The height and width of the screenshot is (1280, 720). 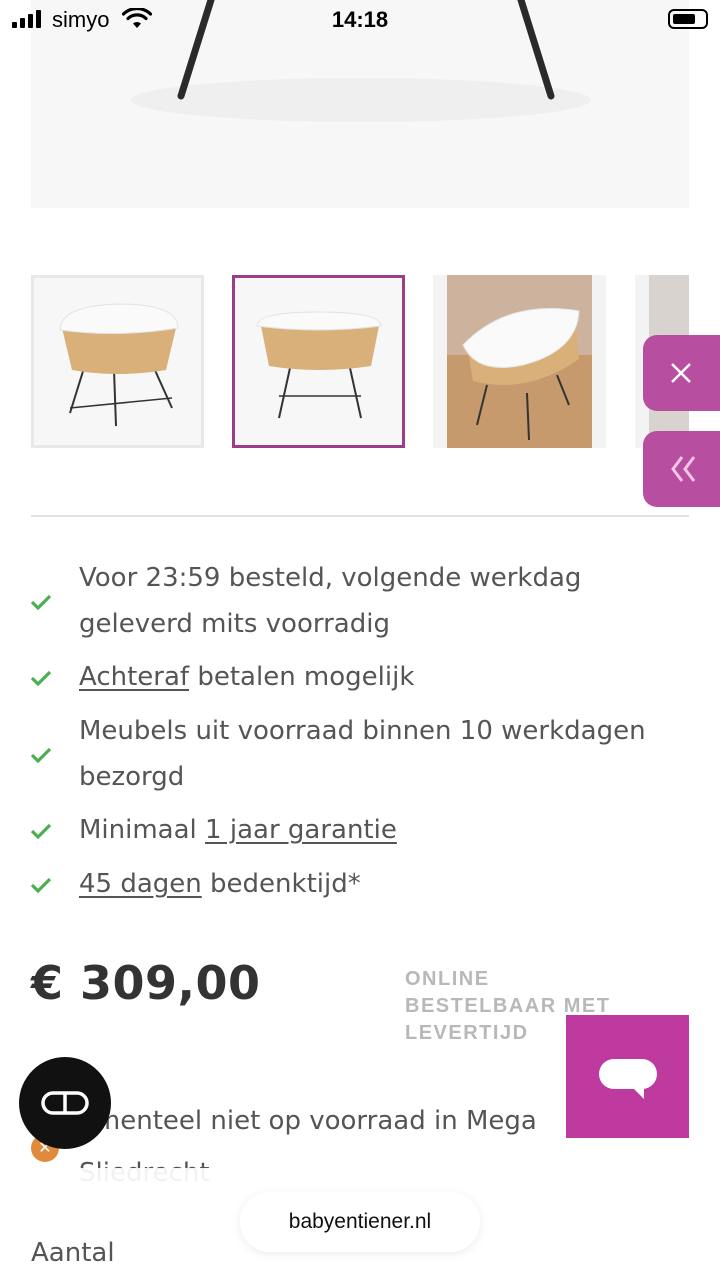 I want to click on warranty-link: 1 jaar garantie, so click(x=301, y=830).